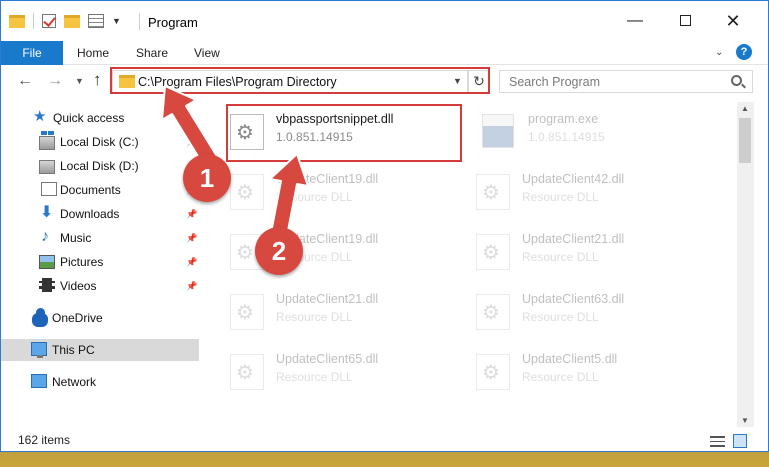  What do you see at coordinates (573, 179) in the screenshot?
I see `file-name: UpdateClient42.dll` at bounding box center [573, 179].